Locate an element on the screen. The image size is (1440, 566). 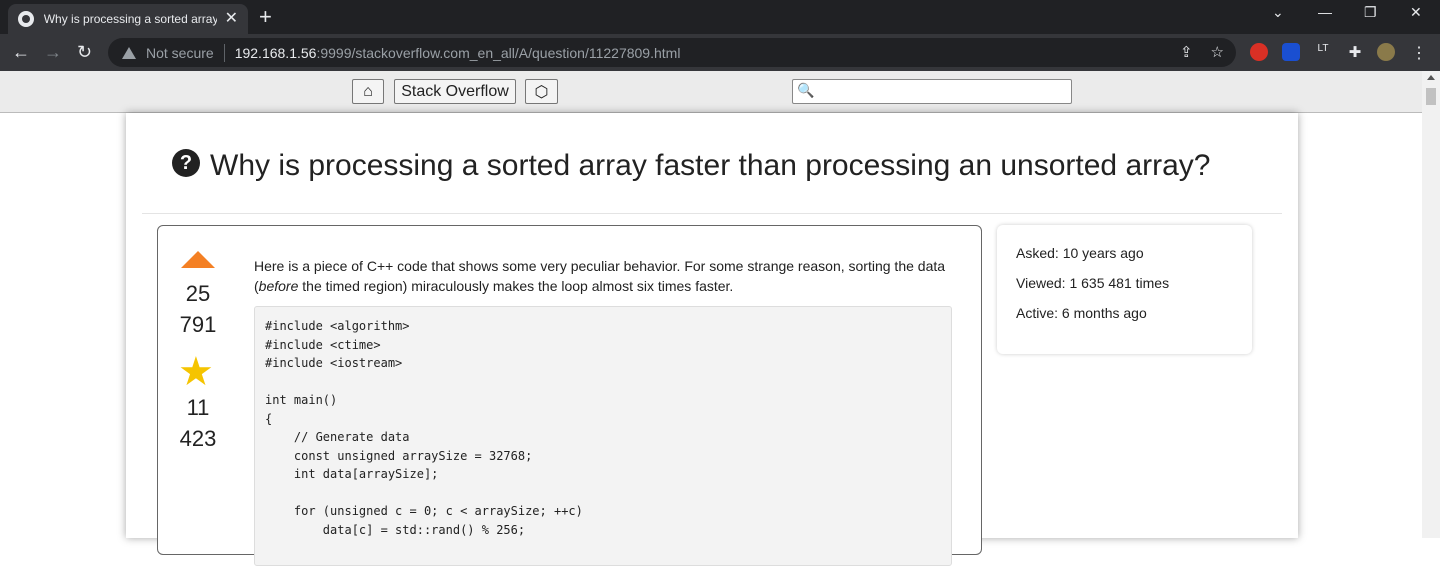
url-host: 192.168.1.56 is located at coordinates (275, 52).